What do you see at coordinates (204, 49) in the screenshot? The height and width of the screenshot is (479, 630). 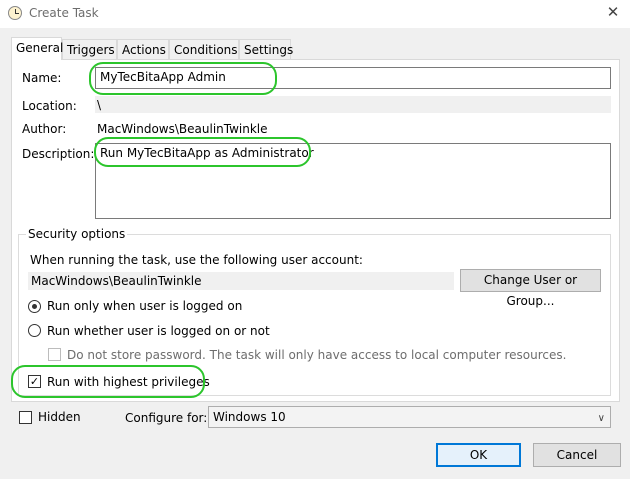 I see `tab-conditions: Conditions` at bounding box center [204, 49].